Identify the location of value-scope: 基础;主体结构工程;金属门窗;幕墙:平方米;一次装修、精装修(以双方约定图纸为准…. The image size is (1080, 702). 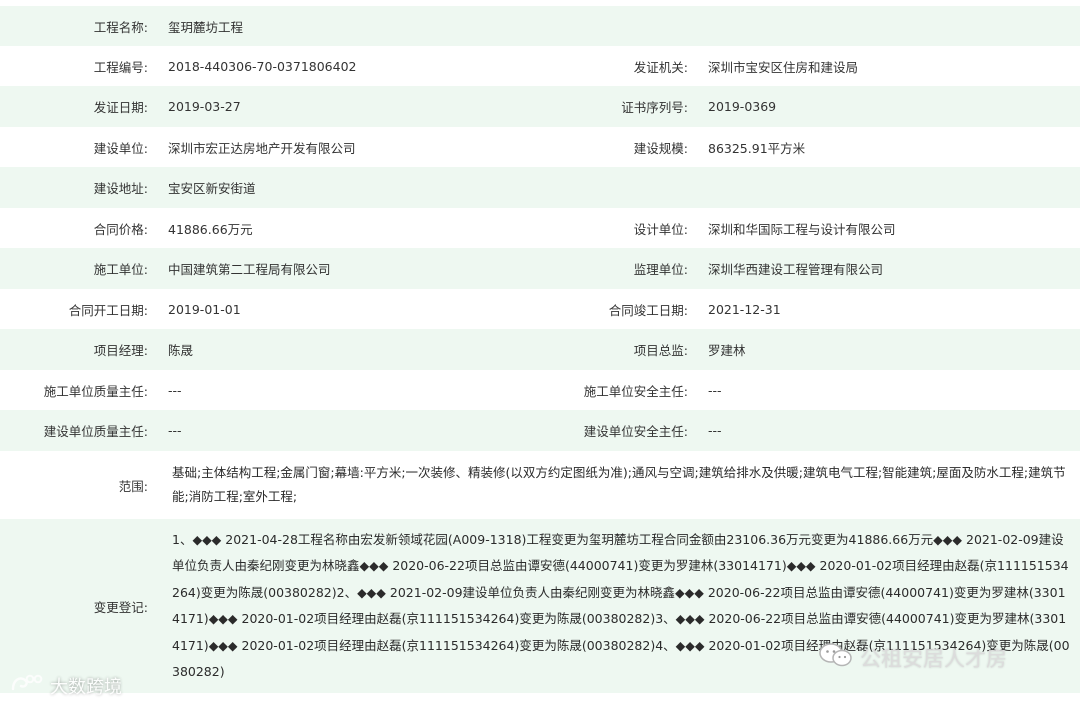
(619, 484).